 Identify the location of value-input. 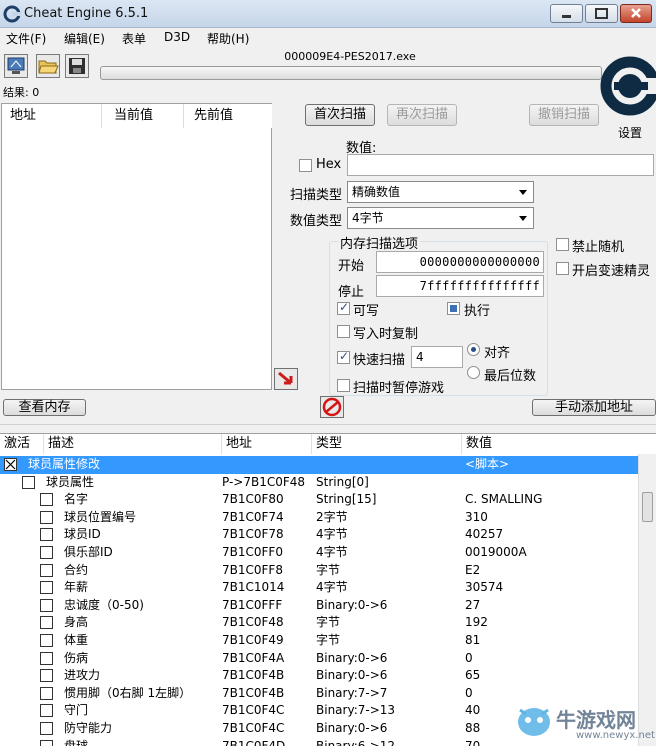
(500, 165).